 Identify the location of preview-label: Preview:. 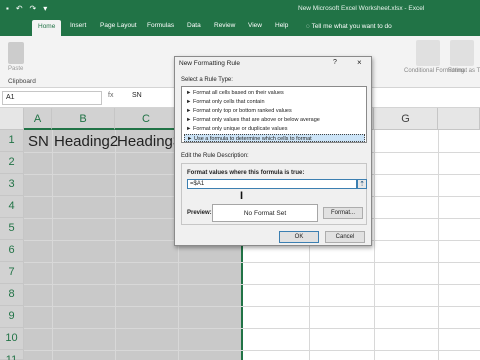
(199, 213).